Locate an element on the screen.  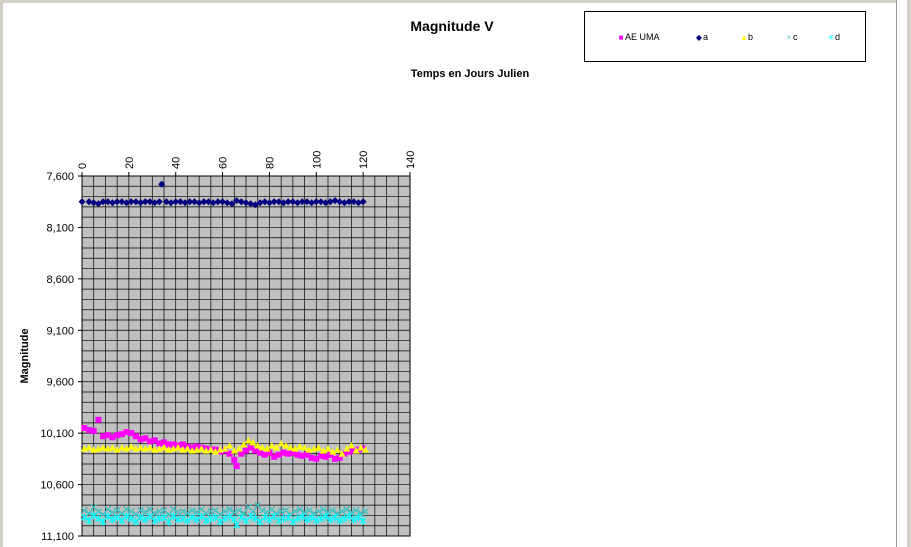
legend-label: AE UMA is located at coordinates (642, 37).